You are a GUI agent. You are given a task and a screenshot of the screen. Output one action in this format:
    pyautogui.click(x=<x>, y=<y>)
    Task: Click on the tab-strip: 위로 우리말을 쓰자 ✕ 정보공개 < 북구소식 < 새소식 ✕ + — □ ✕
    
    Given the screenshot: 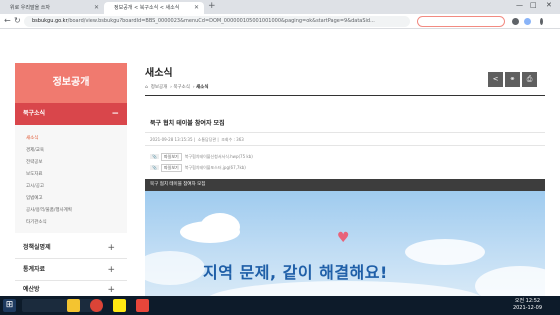 What is the action you would take?
    pyautogui.click(x=280, y=7)
    